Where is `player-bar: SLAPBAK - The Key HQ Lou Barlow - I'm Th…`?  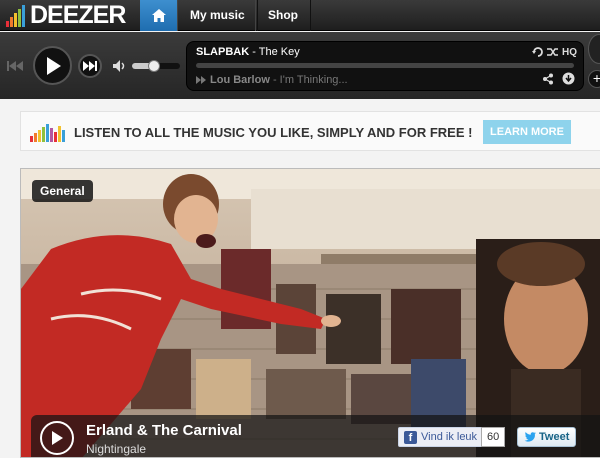 player-bar: SLAPBAK - The Key HQ Lou Barlow - I'm Th… is located at coordinates (300, 65).